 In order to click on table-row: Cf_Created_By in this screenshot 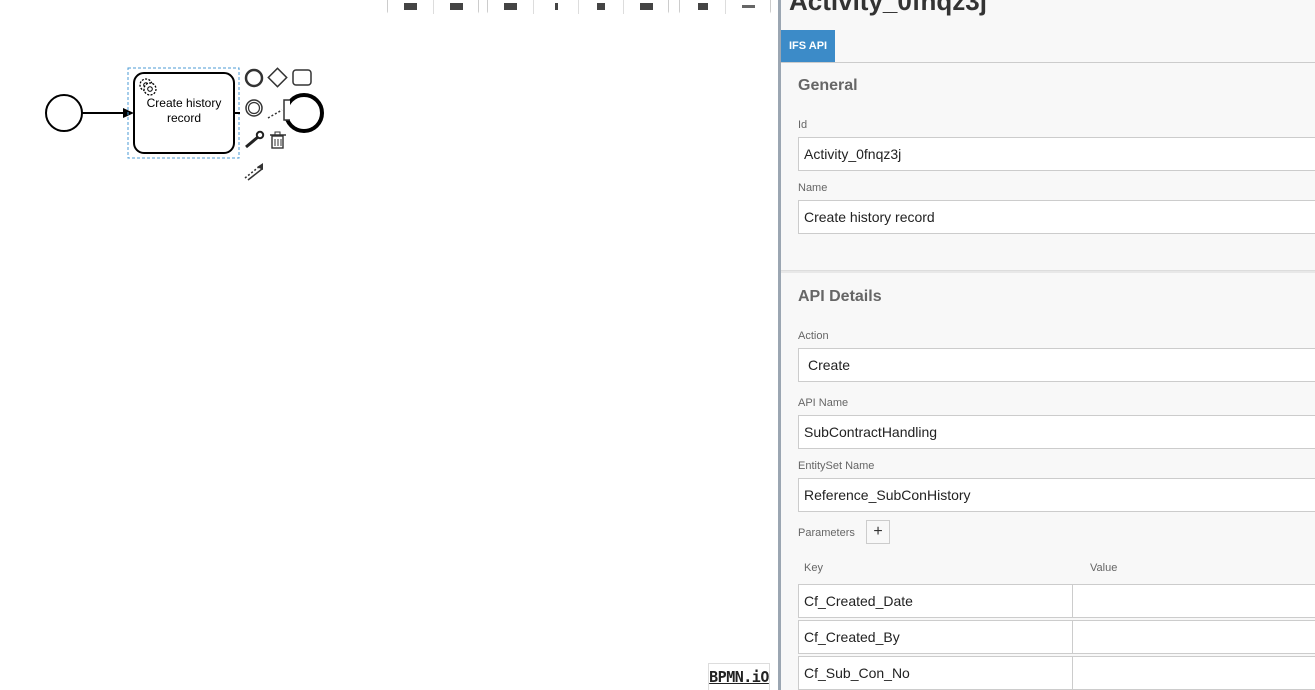, I will do `click(1056, 637)`.